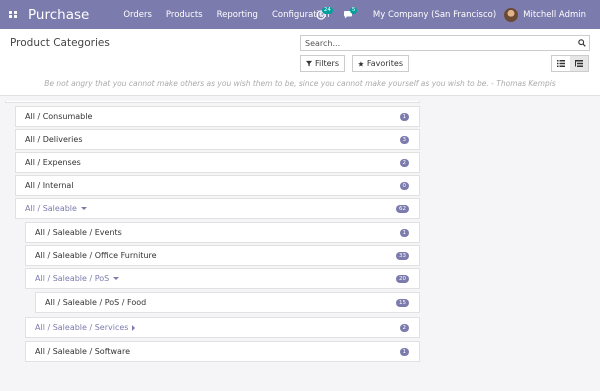  I want to click on category-count-badge: 0, so click(404, 186).